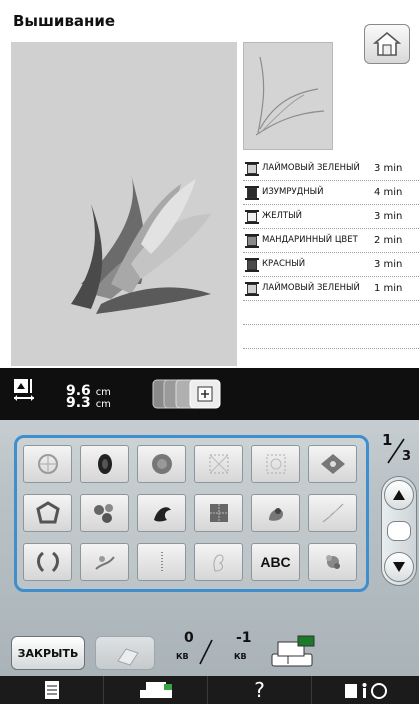 The image size is (419, 704). I want to click on lace-pattern-icon, so click(218, 513).